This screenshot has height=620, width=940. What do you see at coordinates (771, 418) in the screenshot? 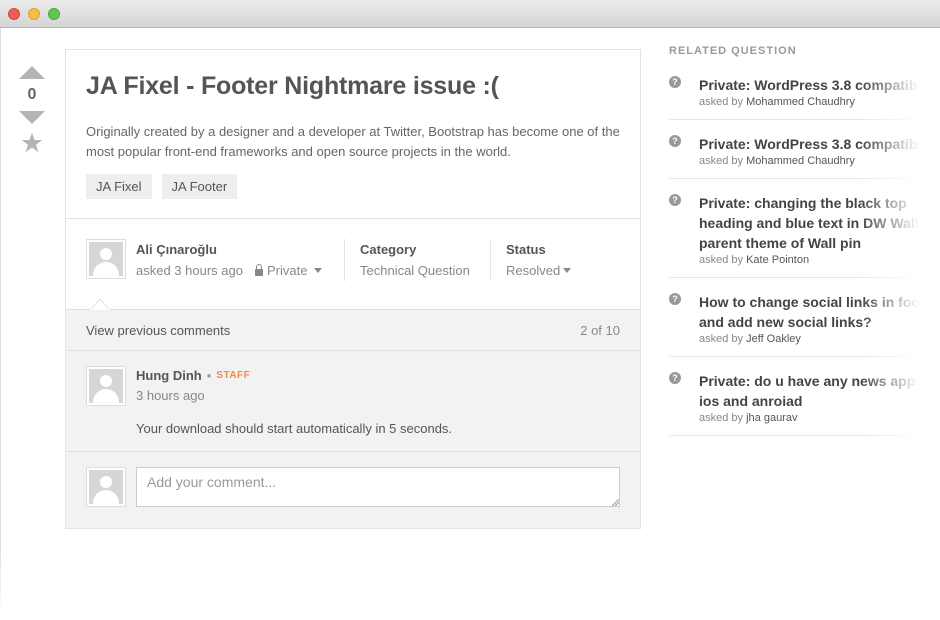
I see `related-question-author: jha gaurav` at bounding box center [771, 418].